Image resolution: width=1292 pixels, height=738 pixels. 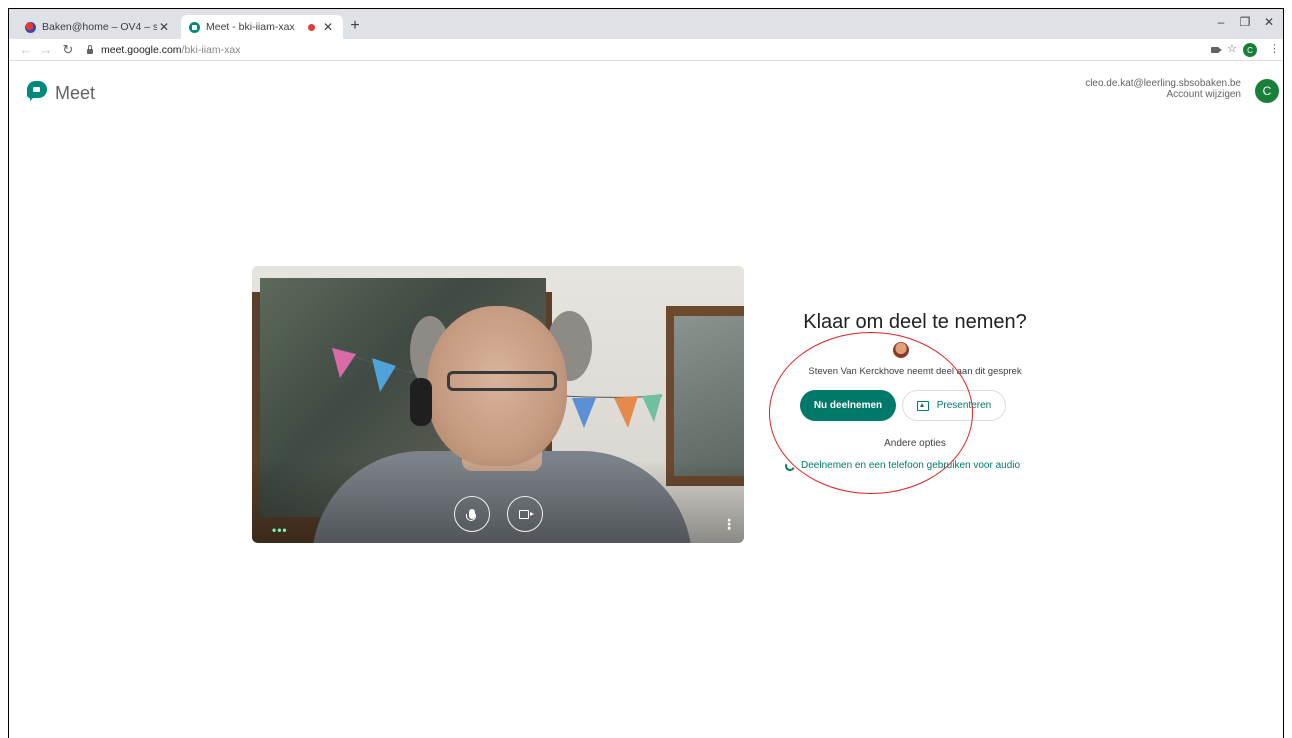 I want to click on tab-baken: Baken@home – OV4 – sbso baken ✕, so click(x=98, y=27).